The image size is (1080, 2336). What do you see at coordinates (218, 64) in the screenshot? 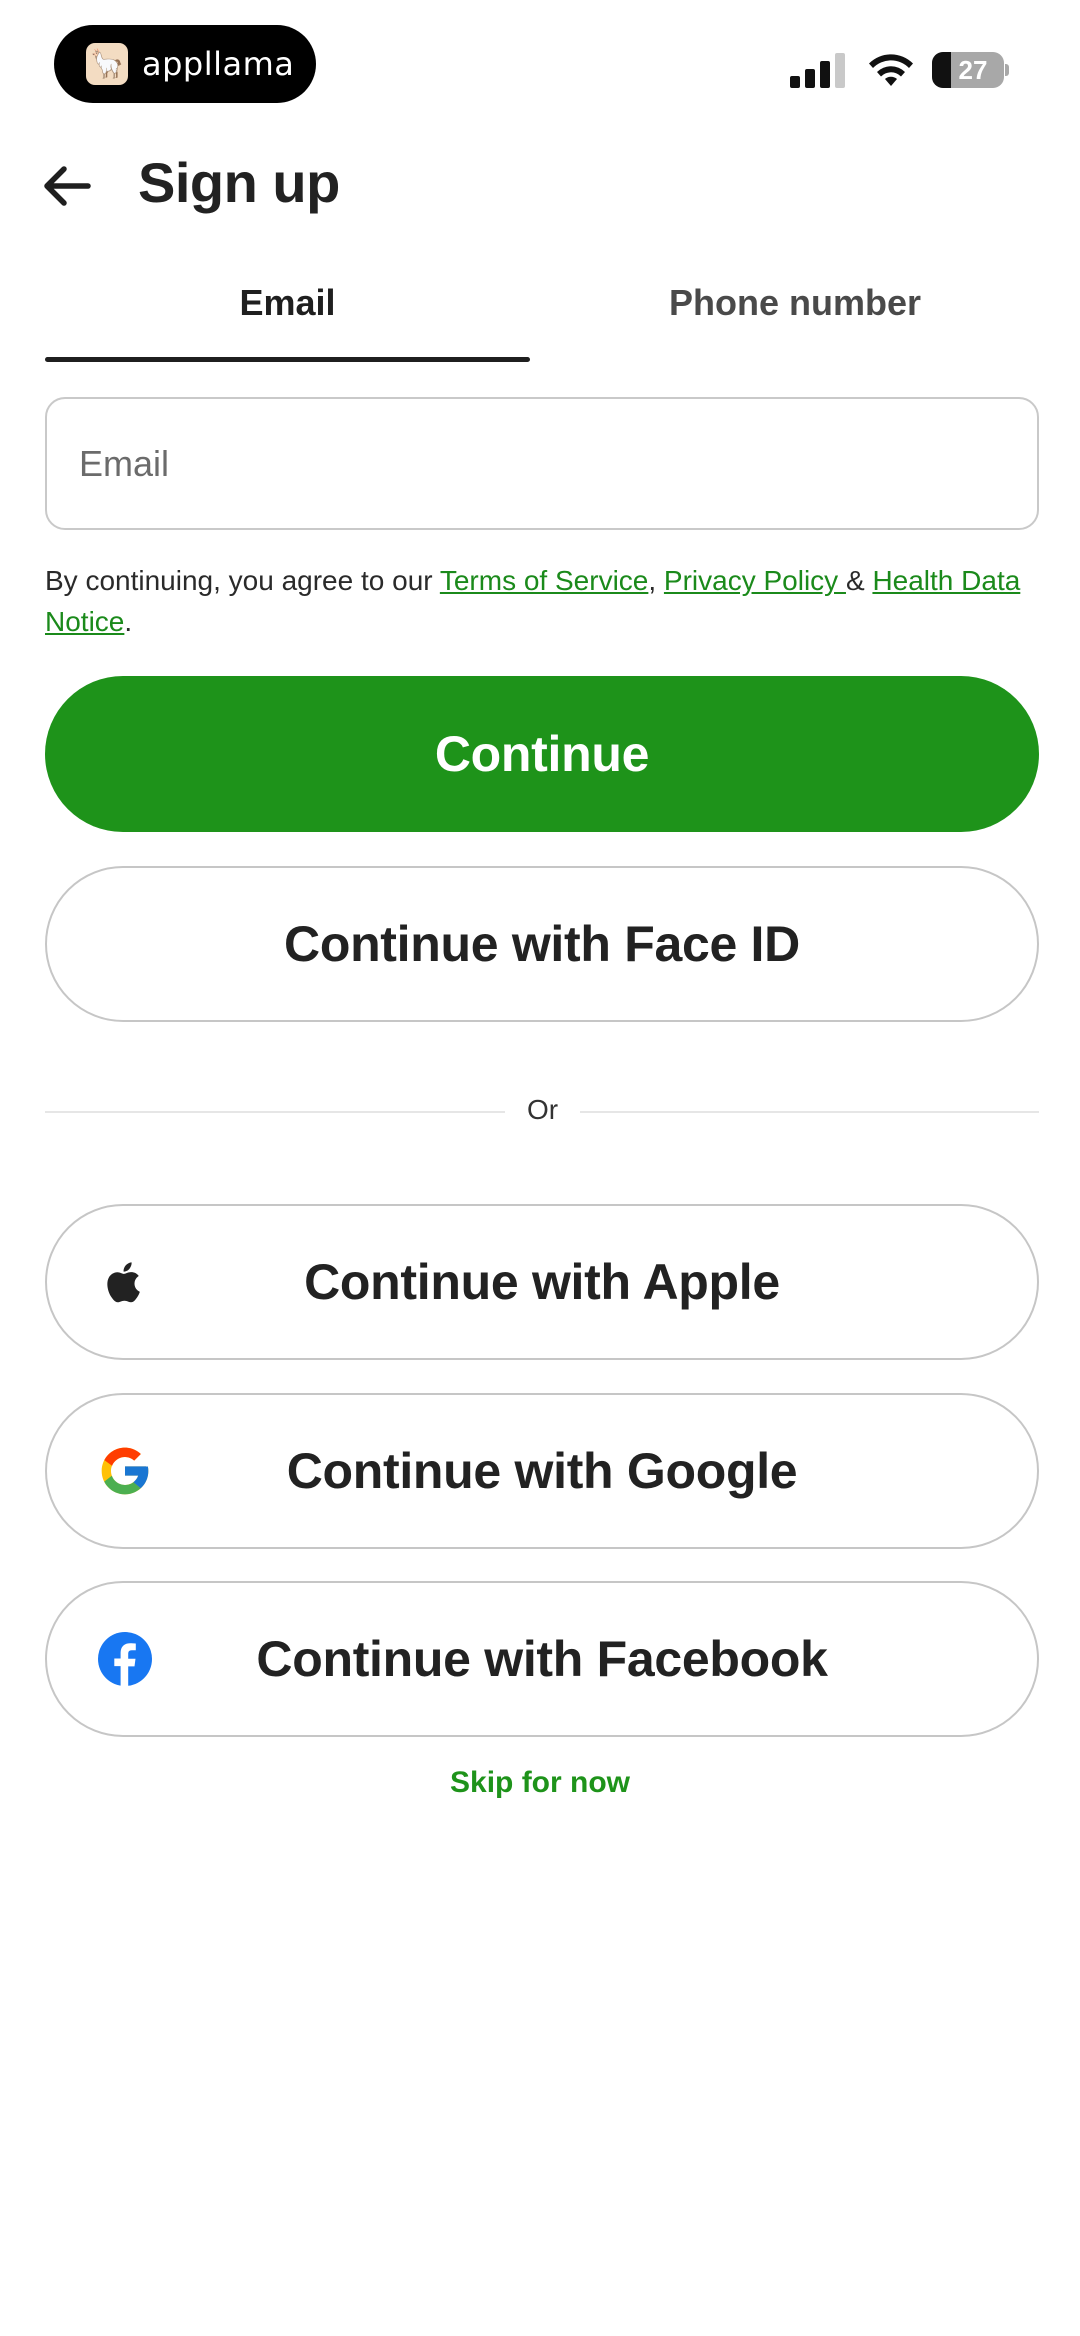
I see `app-badge-label: appllama` at bounding box center [218, 64].